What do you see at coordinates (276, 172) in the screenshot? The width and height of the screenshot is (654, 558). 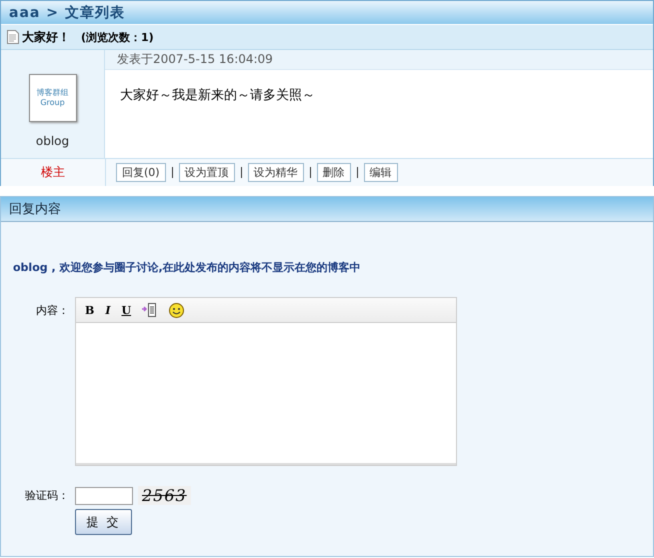 I see `action-button: 设为精华` at bounding box center [276, 172].